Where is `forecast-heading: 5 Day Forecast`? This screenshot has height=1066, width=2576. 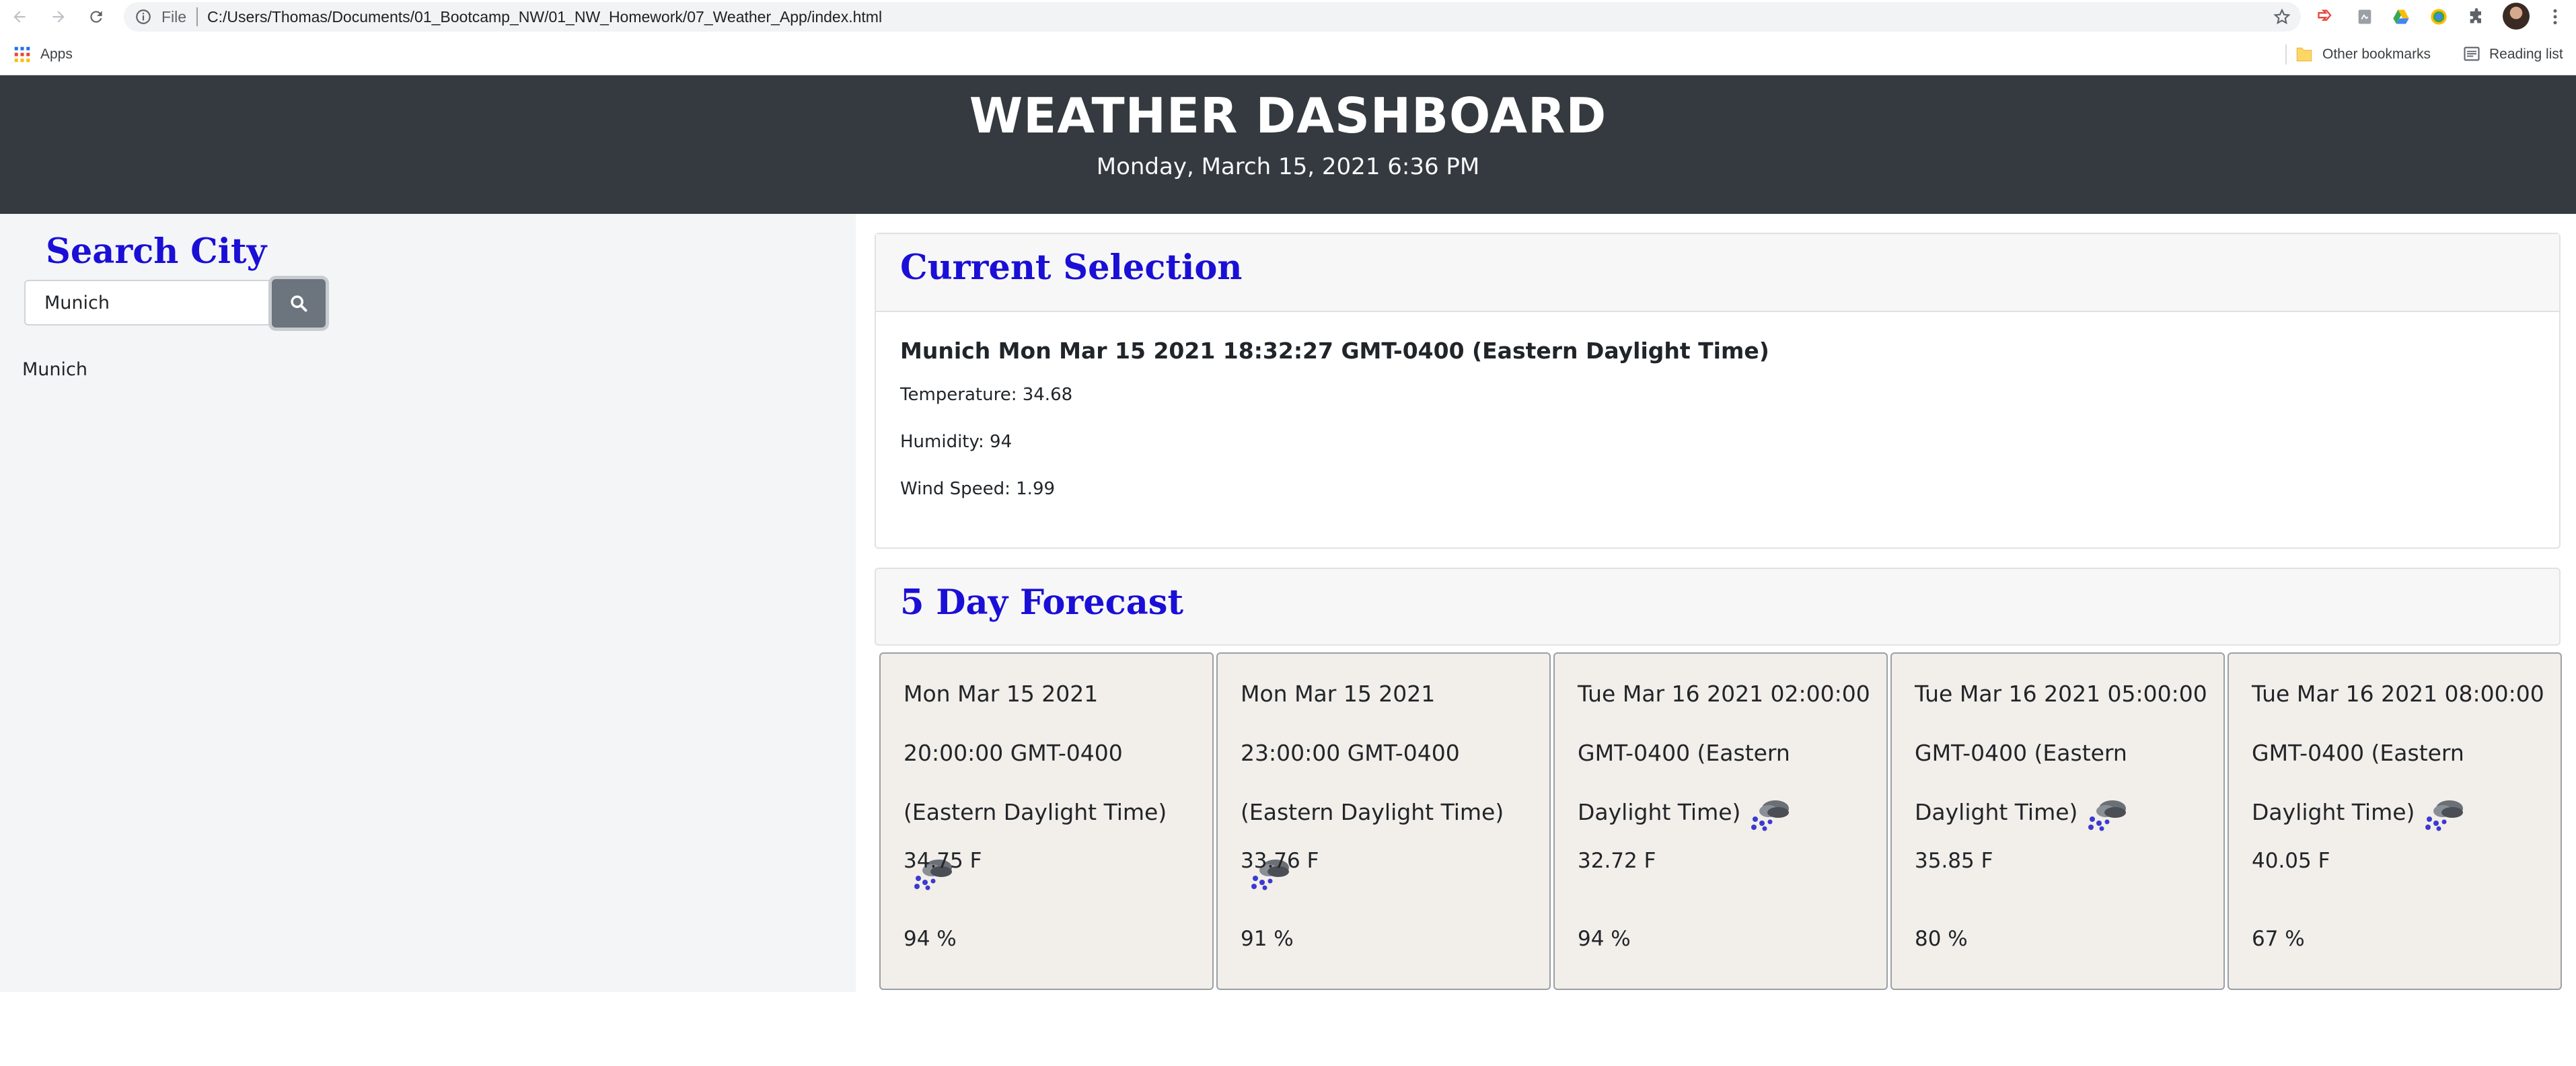 forecast-heading: 5 Day Forecast is located at coordinates (1042, 602).